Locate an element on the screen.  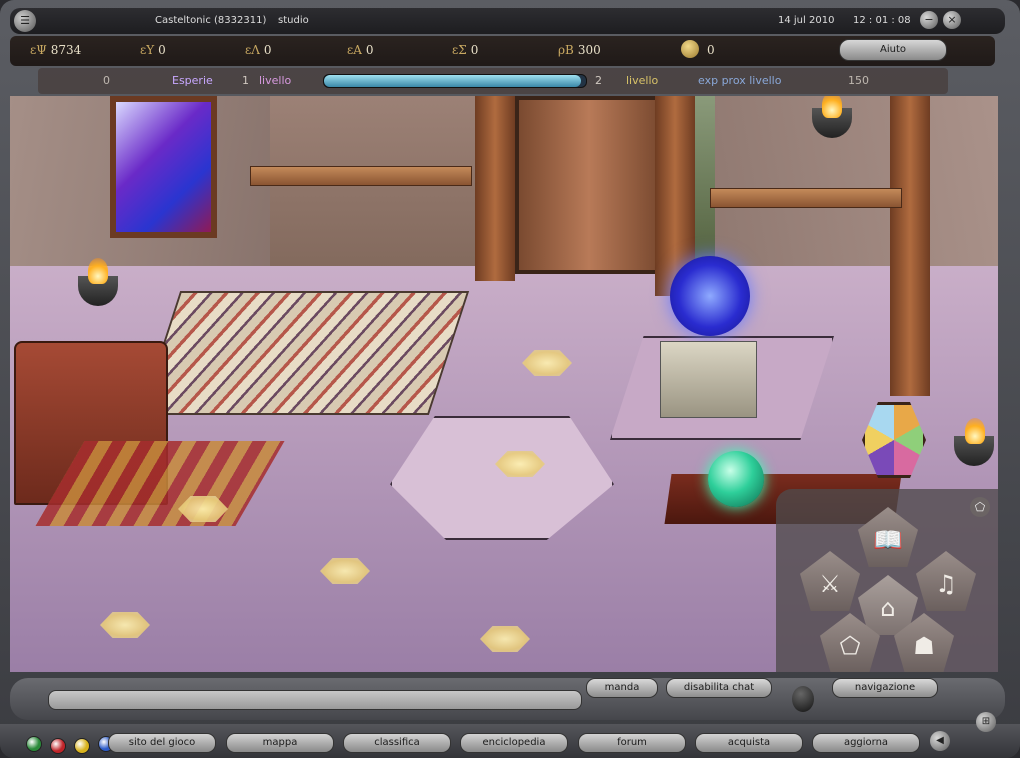
navigation-panel: ⬠ 📖 ⚔ ⌂ ♫ ⬠ ☗ is located at coordinates (887, 580).